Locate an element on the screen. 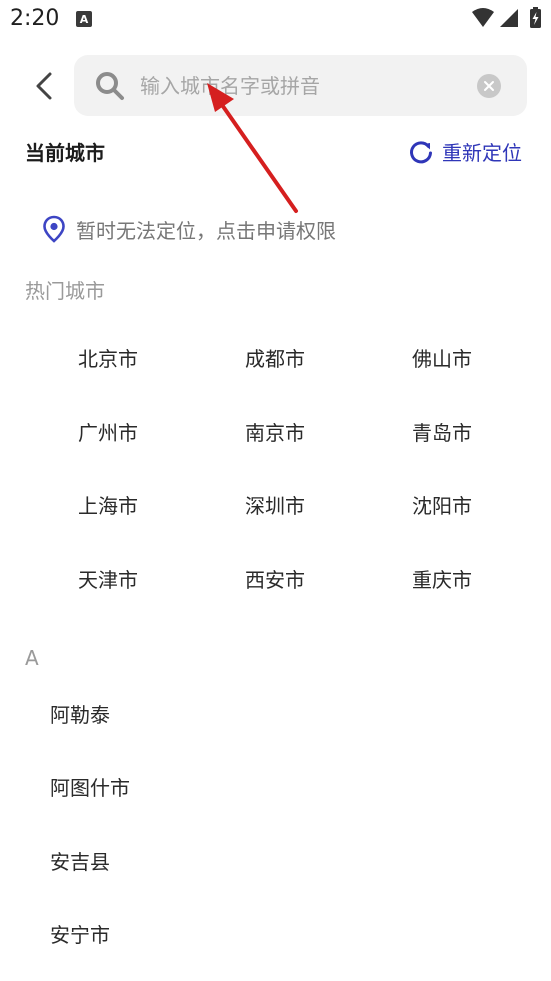  hot-cities-title: 热门城市 is located at coordinates (65, 291).